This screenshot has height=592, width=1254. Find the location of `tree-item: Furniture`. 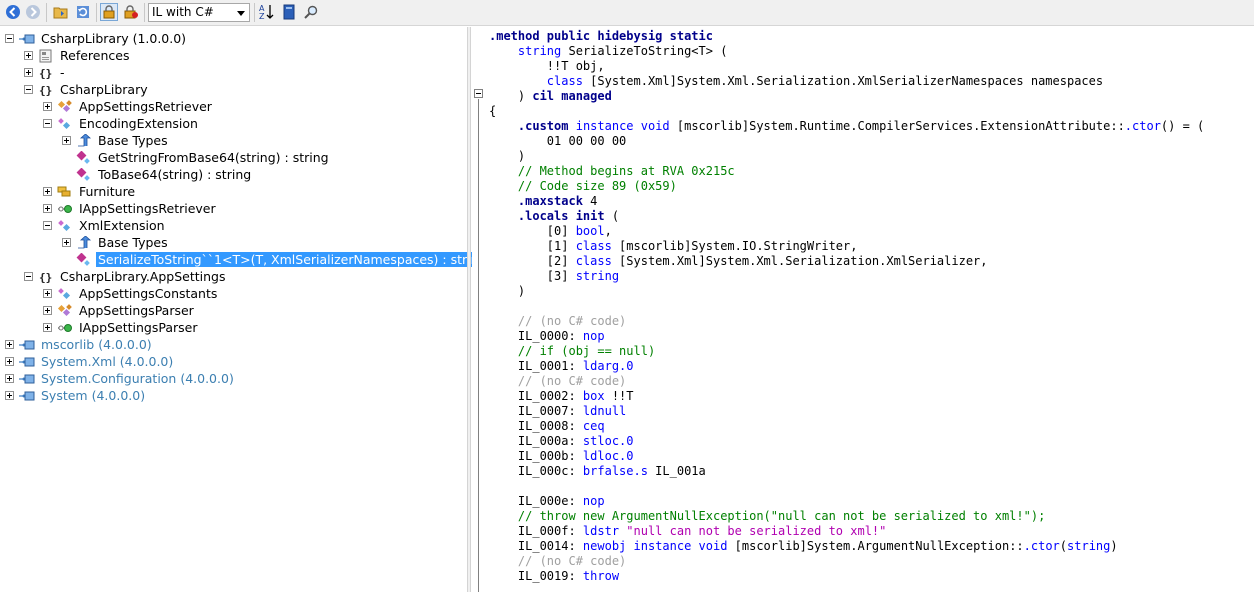

tree-item: Furniture is located at coordinates (90, 191).